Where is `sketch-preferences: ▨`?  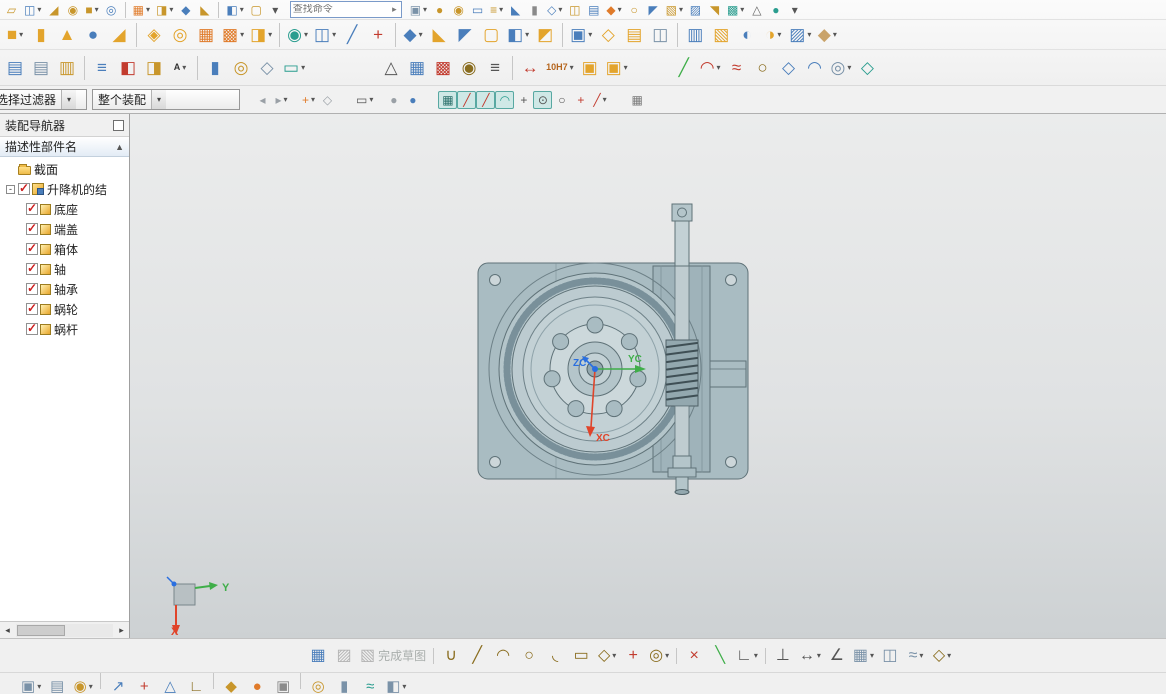
sketch-preferences: ▨ is located at coordinates (344, 655).